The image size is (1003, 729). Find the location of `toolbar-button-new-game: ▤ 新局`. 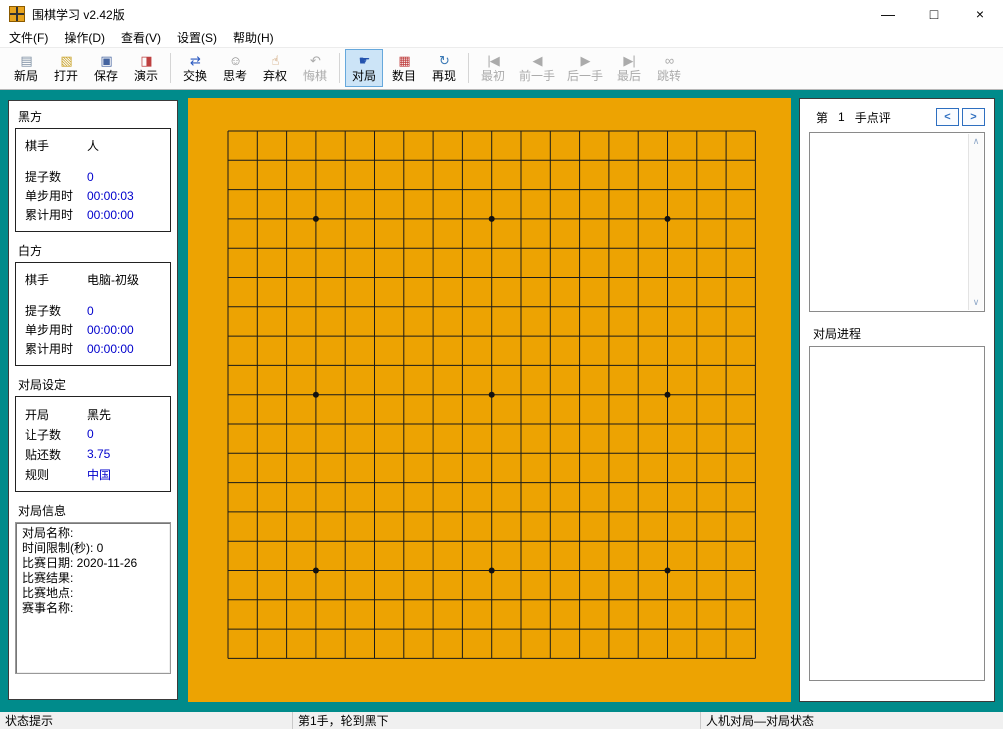

toolbar-button-new-game: ▤ 新局 is located at coordinates (26, 68).